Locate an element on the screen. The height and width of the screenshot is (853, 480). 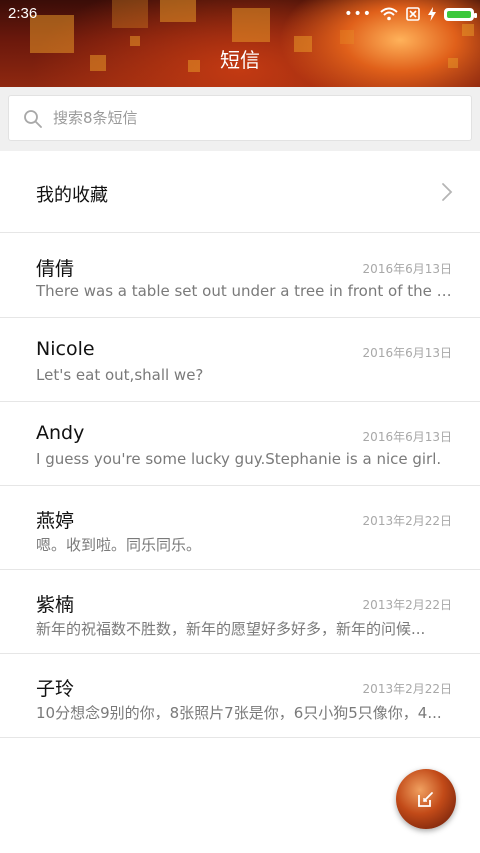
no-sim-icon is located at coordinates (413, 14).